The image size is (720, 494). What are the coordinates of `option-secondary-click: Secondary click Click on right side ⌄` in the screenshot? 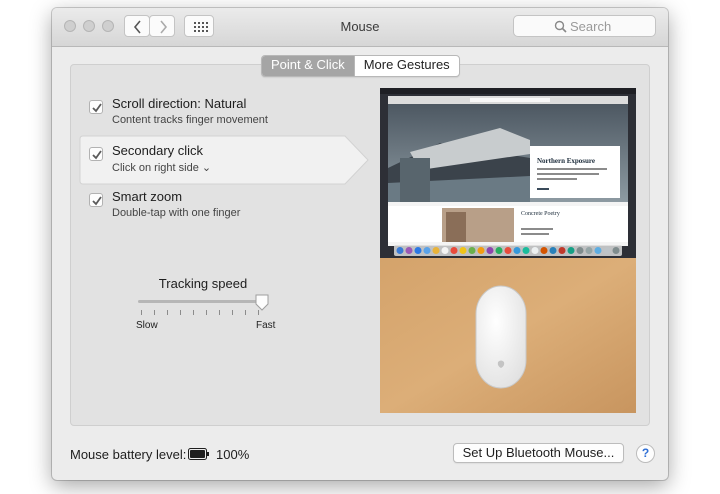 It's located at (215, 160).